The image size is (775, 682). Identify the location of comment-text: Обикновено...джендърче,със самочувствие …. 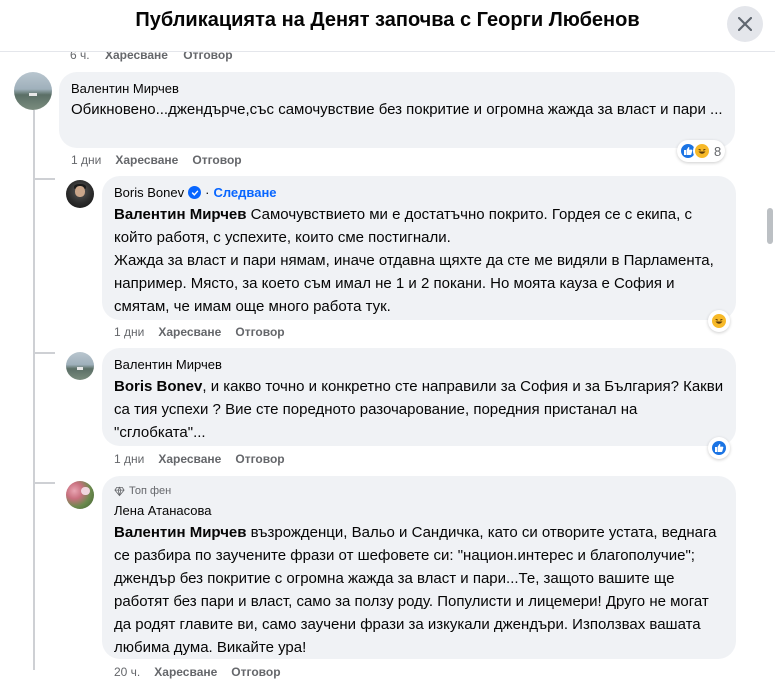
(397, 109).